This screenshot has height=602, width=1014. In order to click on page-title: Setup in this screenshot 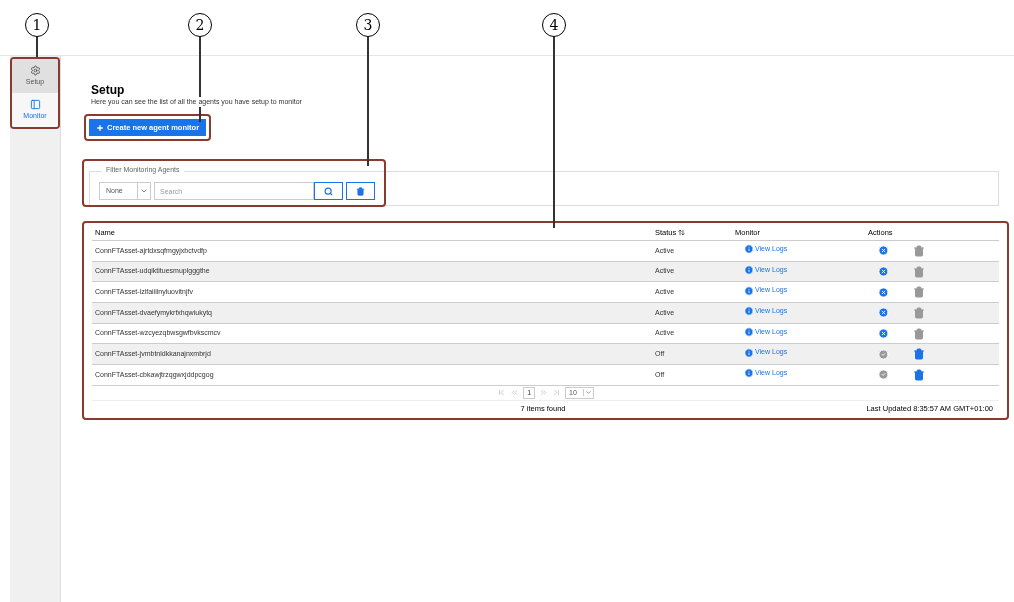, I will do `click(108, 90)`.